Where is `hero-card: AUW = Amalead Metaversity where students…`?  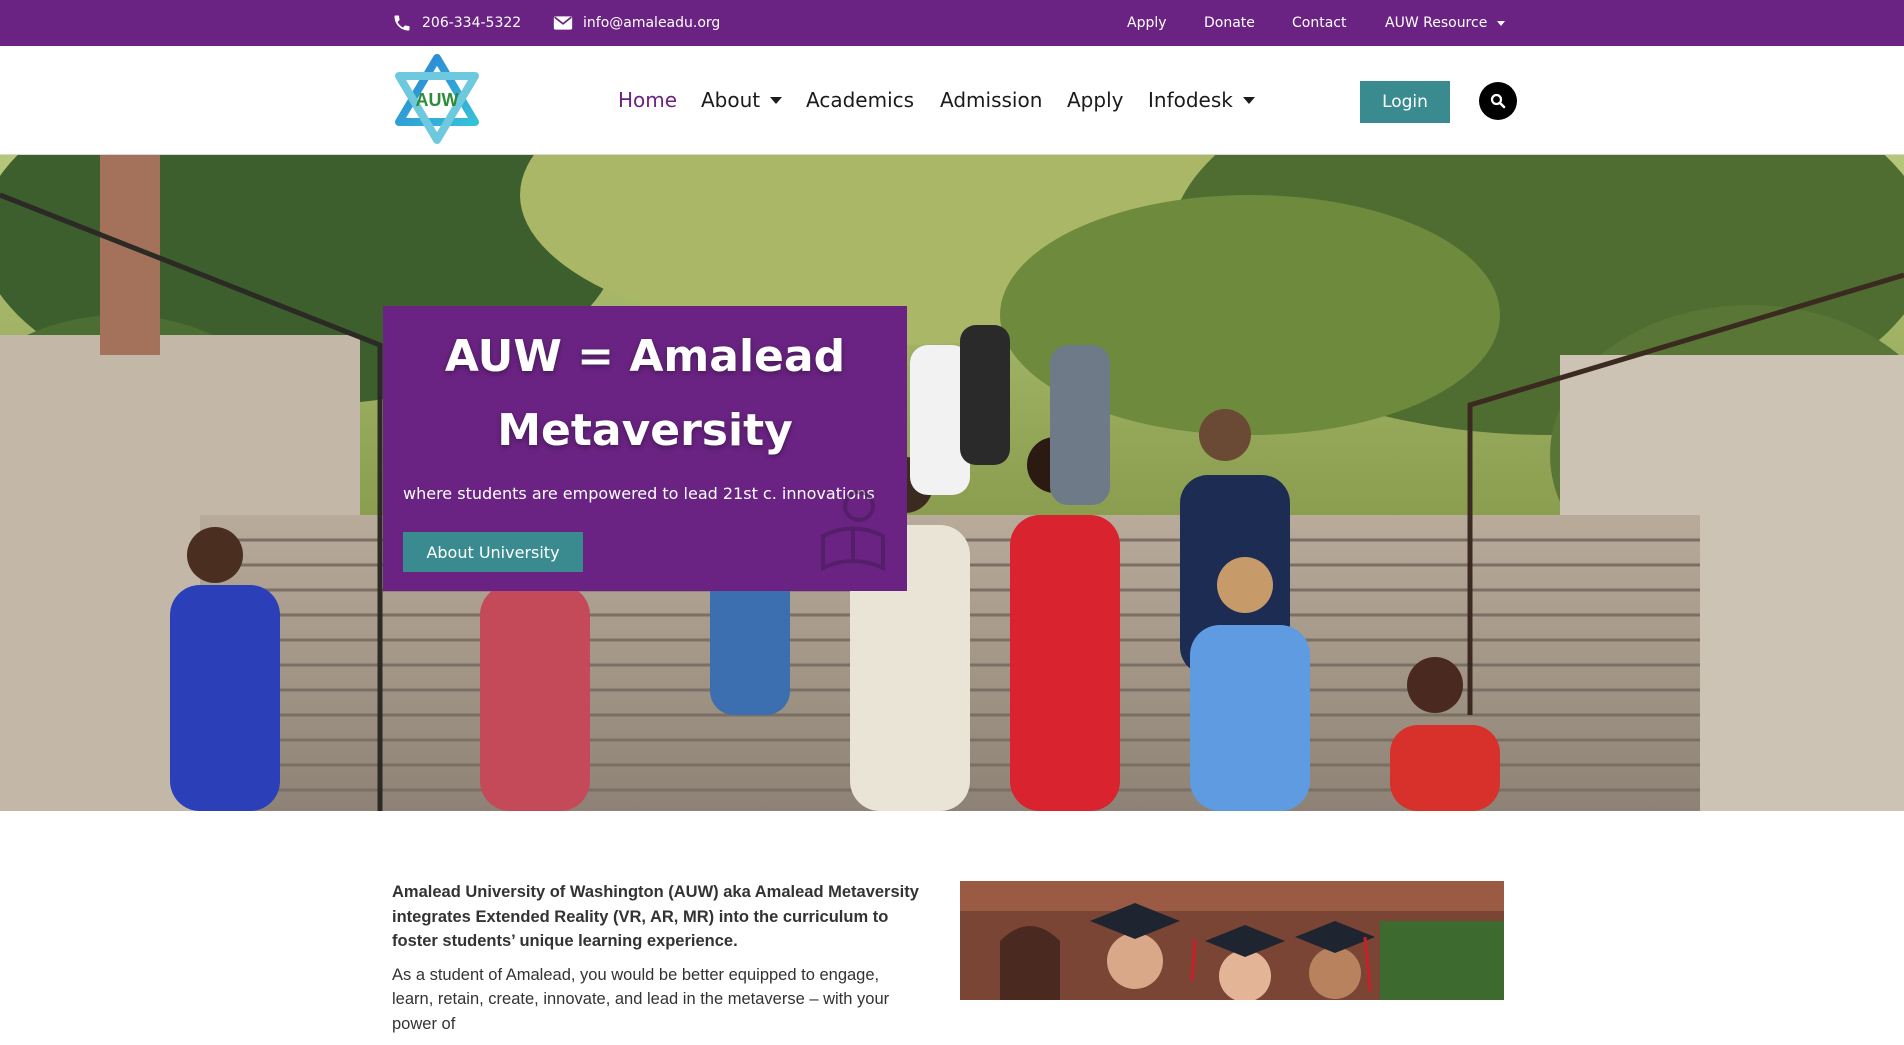
hero-card: AUW = Amalead Metaversity where students… is located at coordinates (645, 448).